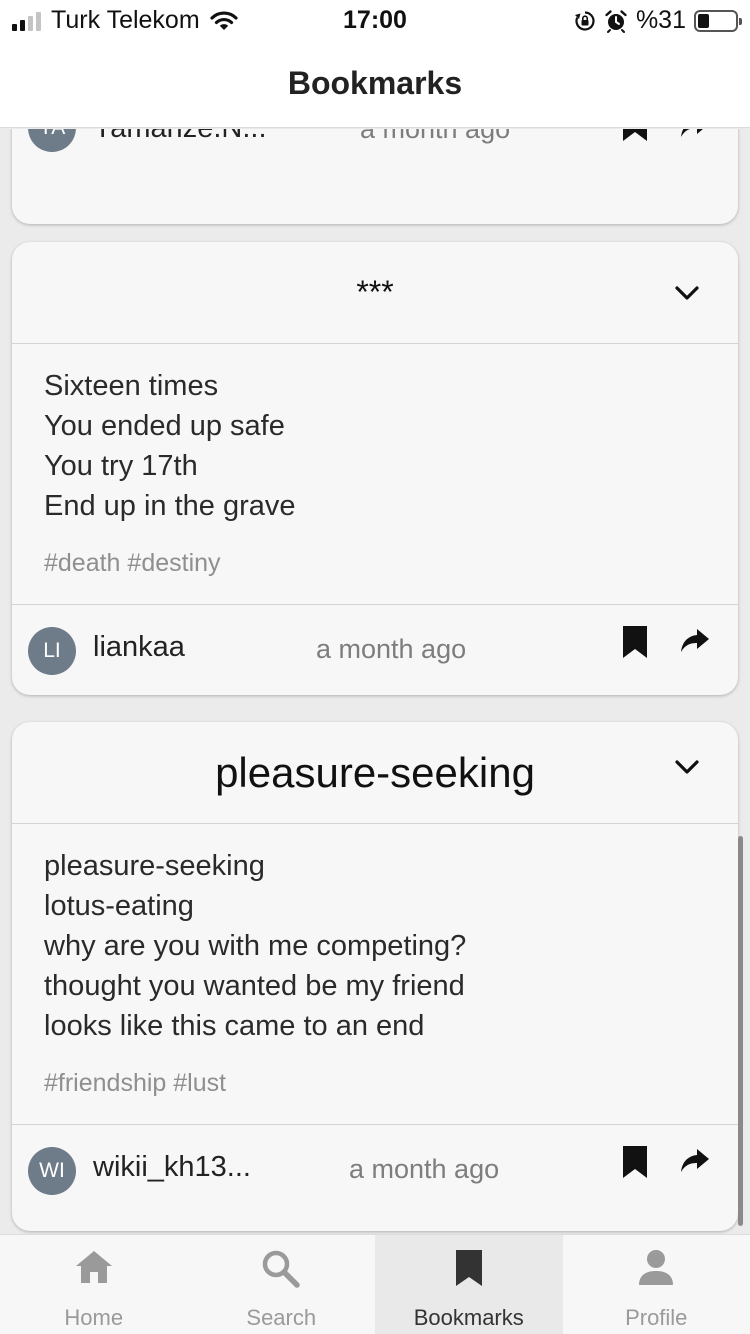 The image size is (750, 1334). Describe the element at coordinates (119, 906) in the screenshot. I see `poem-line: lotus-eating` at that location.